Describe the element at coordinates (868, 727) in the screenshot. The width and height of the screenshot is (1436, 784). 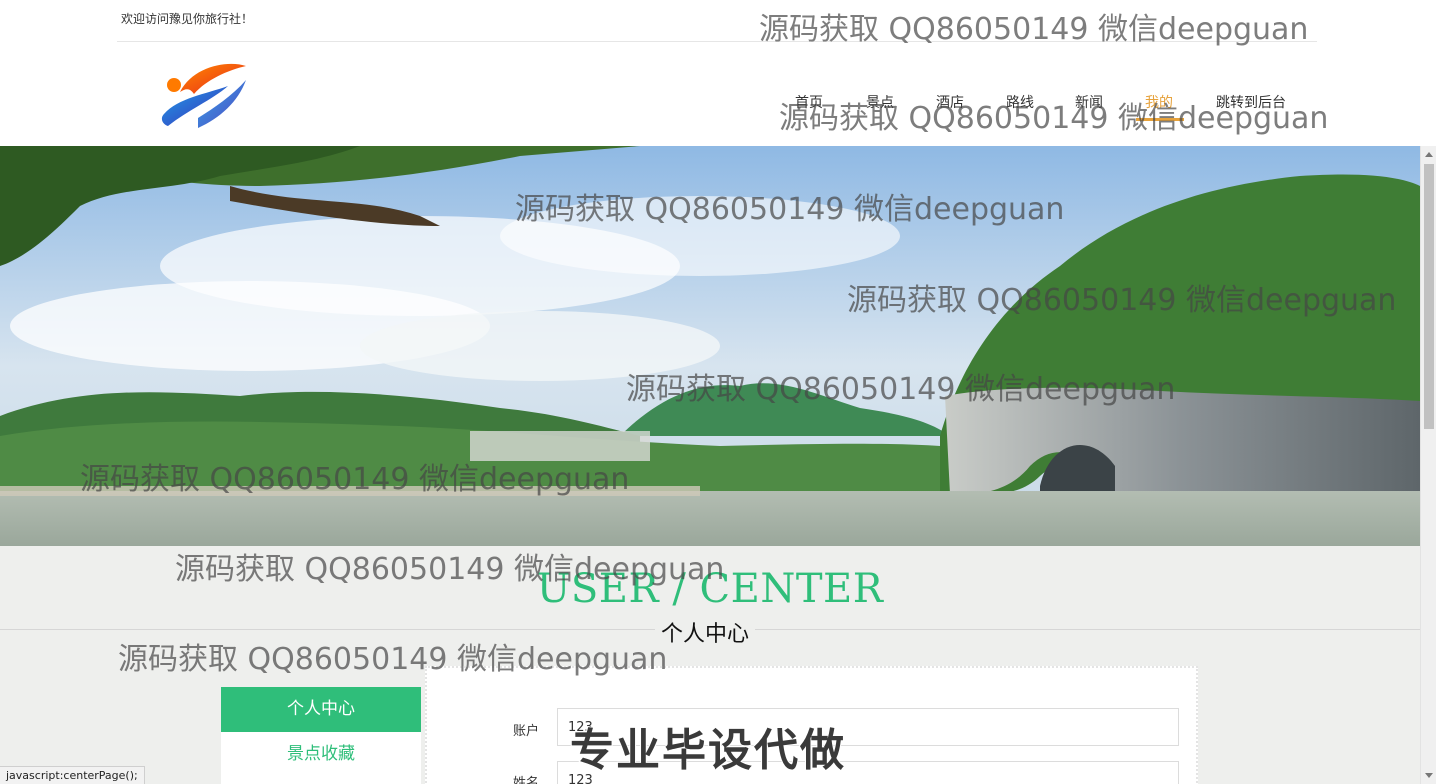
I see `account-field` at that location.